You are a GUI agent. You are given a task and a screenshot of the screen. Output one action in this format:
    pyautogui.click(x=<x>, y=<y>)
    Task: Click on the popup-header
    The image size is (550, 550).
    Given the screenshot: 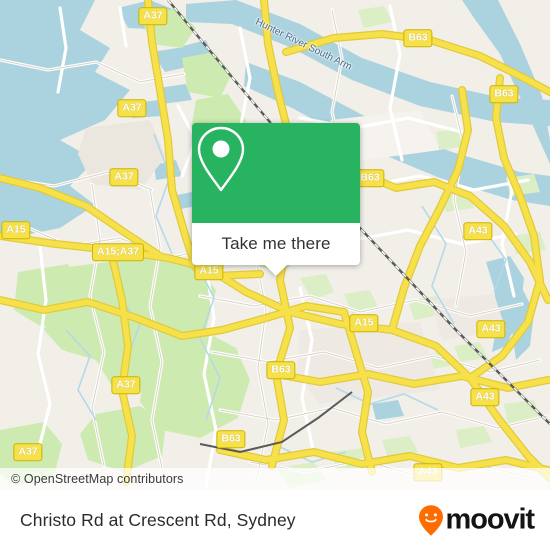 What is the action you would take?
    pyautogui.click(x=276, y=173)
    